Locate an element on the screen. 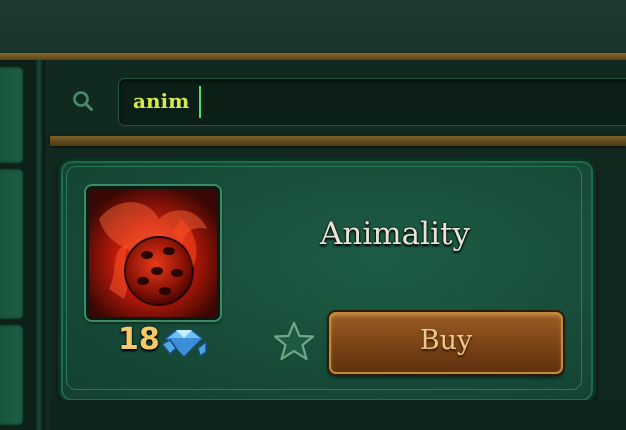 This screenshot has width=626, height=430. item-icon-frame is located at coordinates (153, 253).